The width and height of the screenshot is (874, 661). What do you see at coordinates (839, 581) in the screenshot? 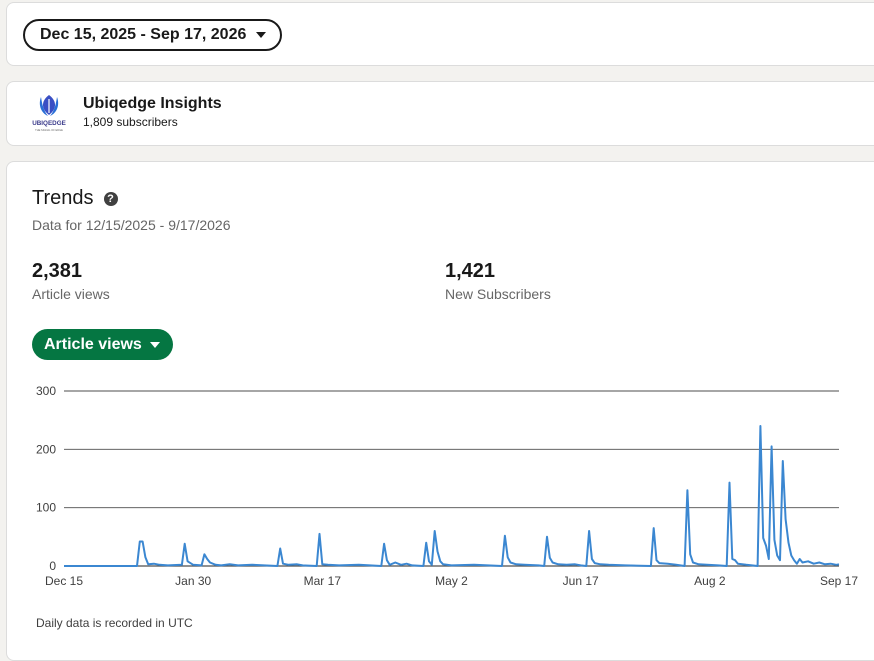
I see `x-tick-label: Sep 17` at bounding box center [839, 581].